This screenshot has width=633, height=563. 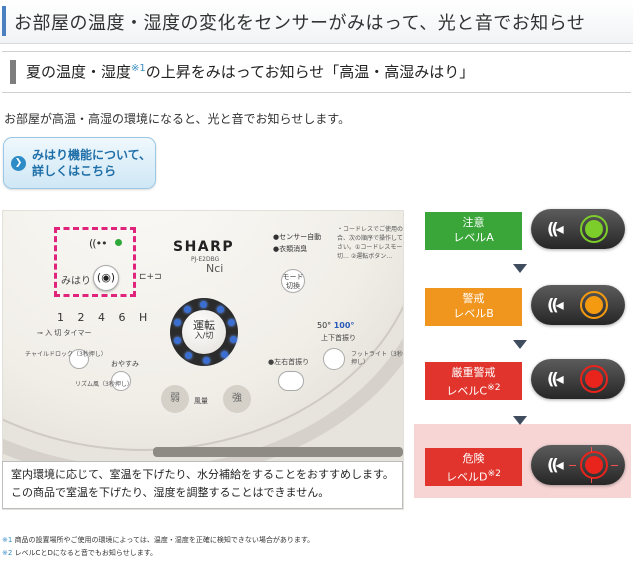 I want to click on sound-wave-indicator: ((••, so click(x=98, y=243).